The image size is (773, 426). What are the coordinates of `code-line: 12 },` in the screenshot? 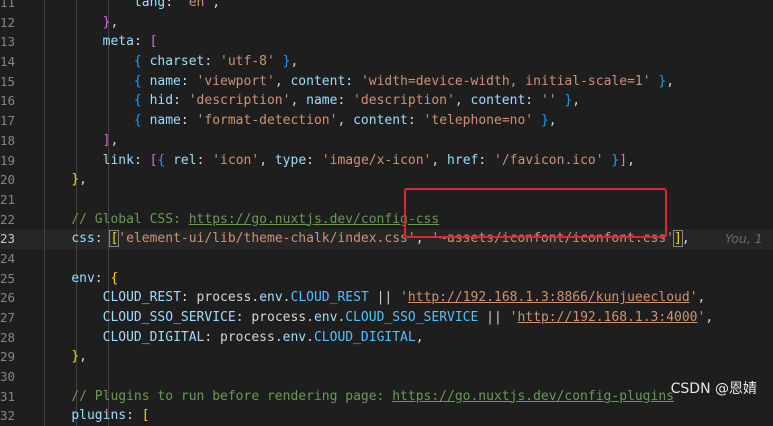 It's located at (386, 22).